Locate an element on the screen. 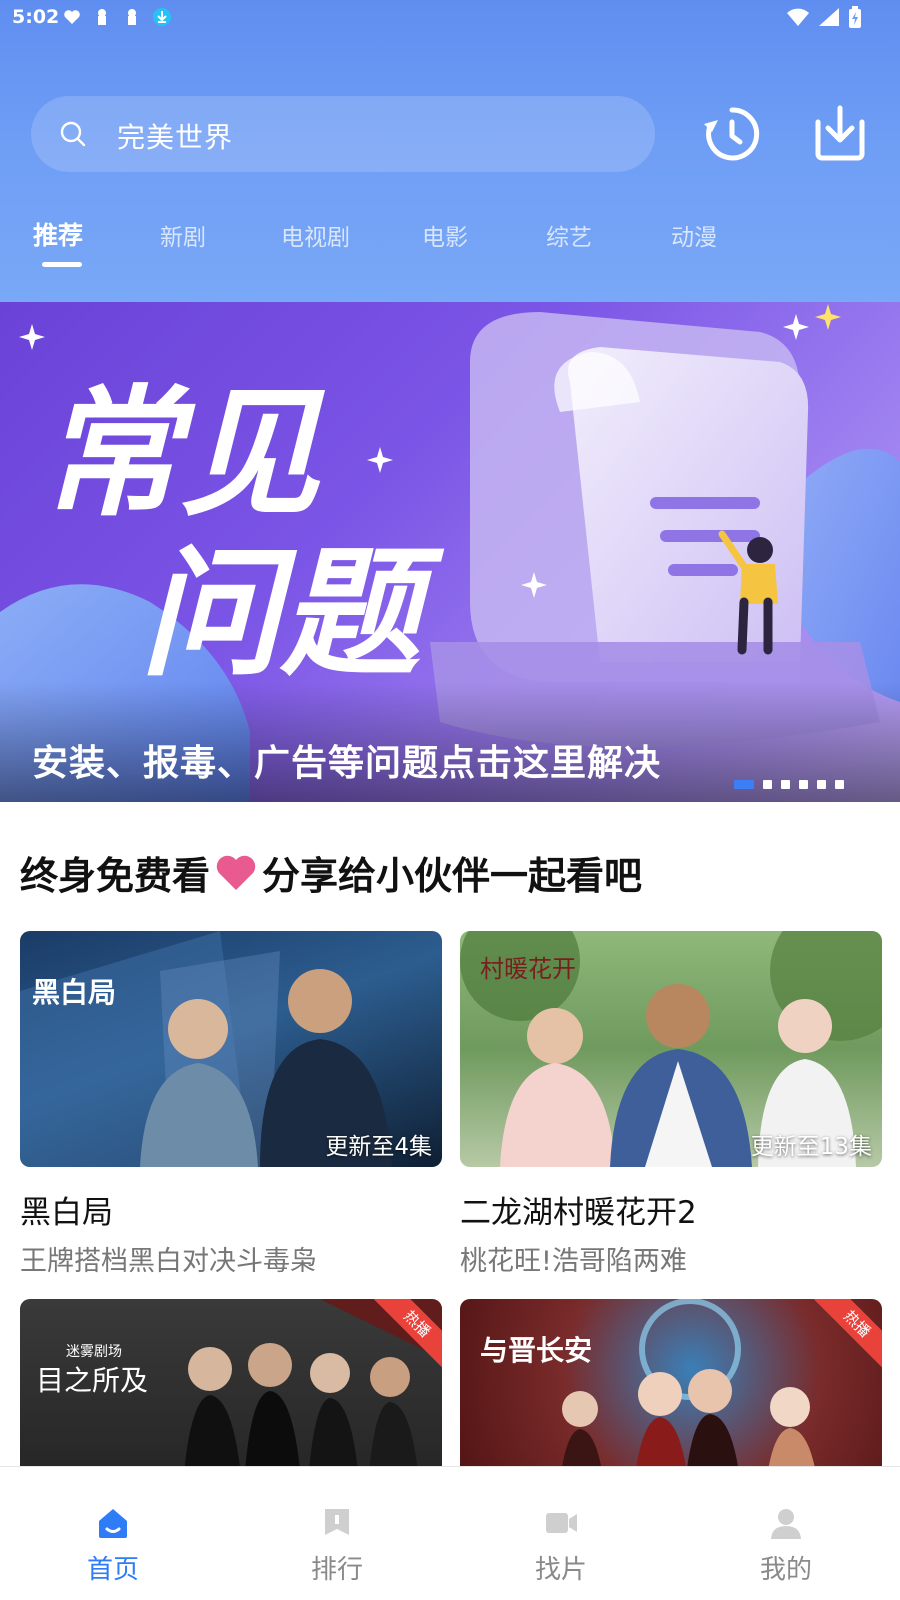 The height and width of the screenshot is (1600, 900). nav-ranking: 排行 is located at coordinates (337, 1533).